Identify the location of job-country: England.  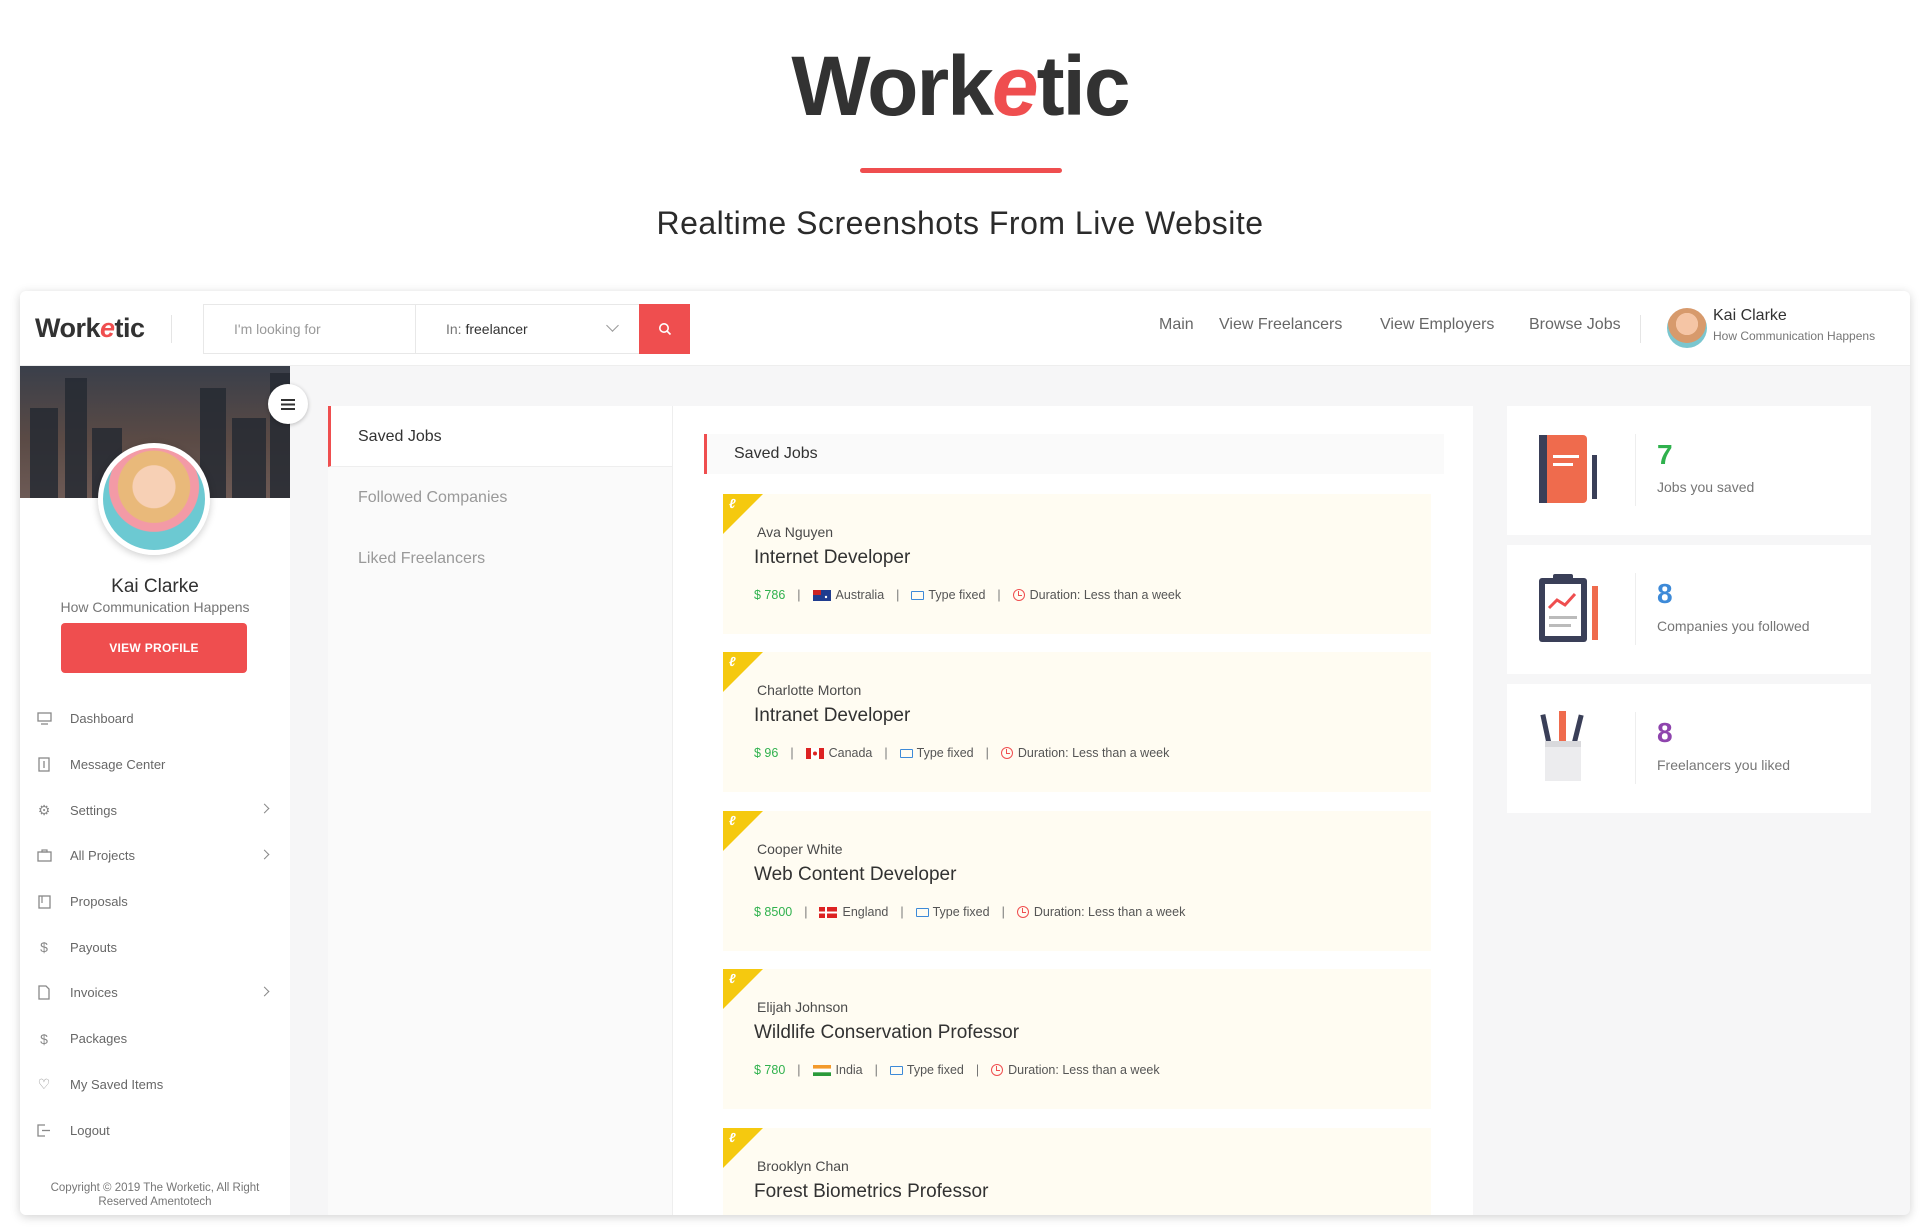
(865, 912).